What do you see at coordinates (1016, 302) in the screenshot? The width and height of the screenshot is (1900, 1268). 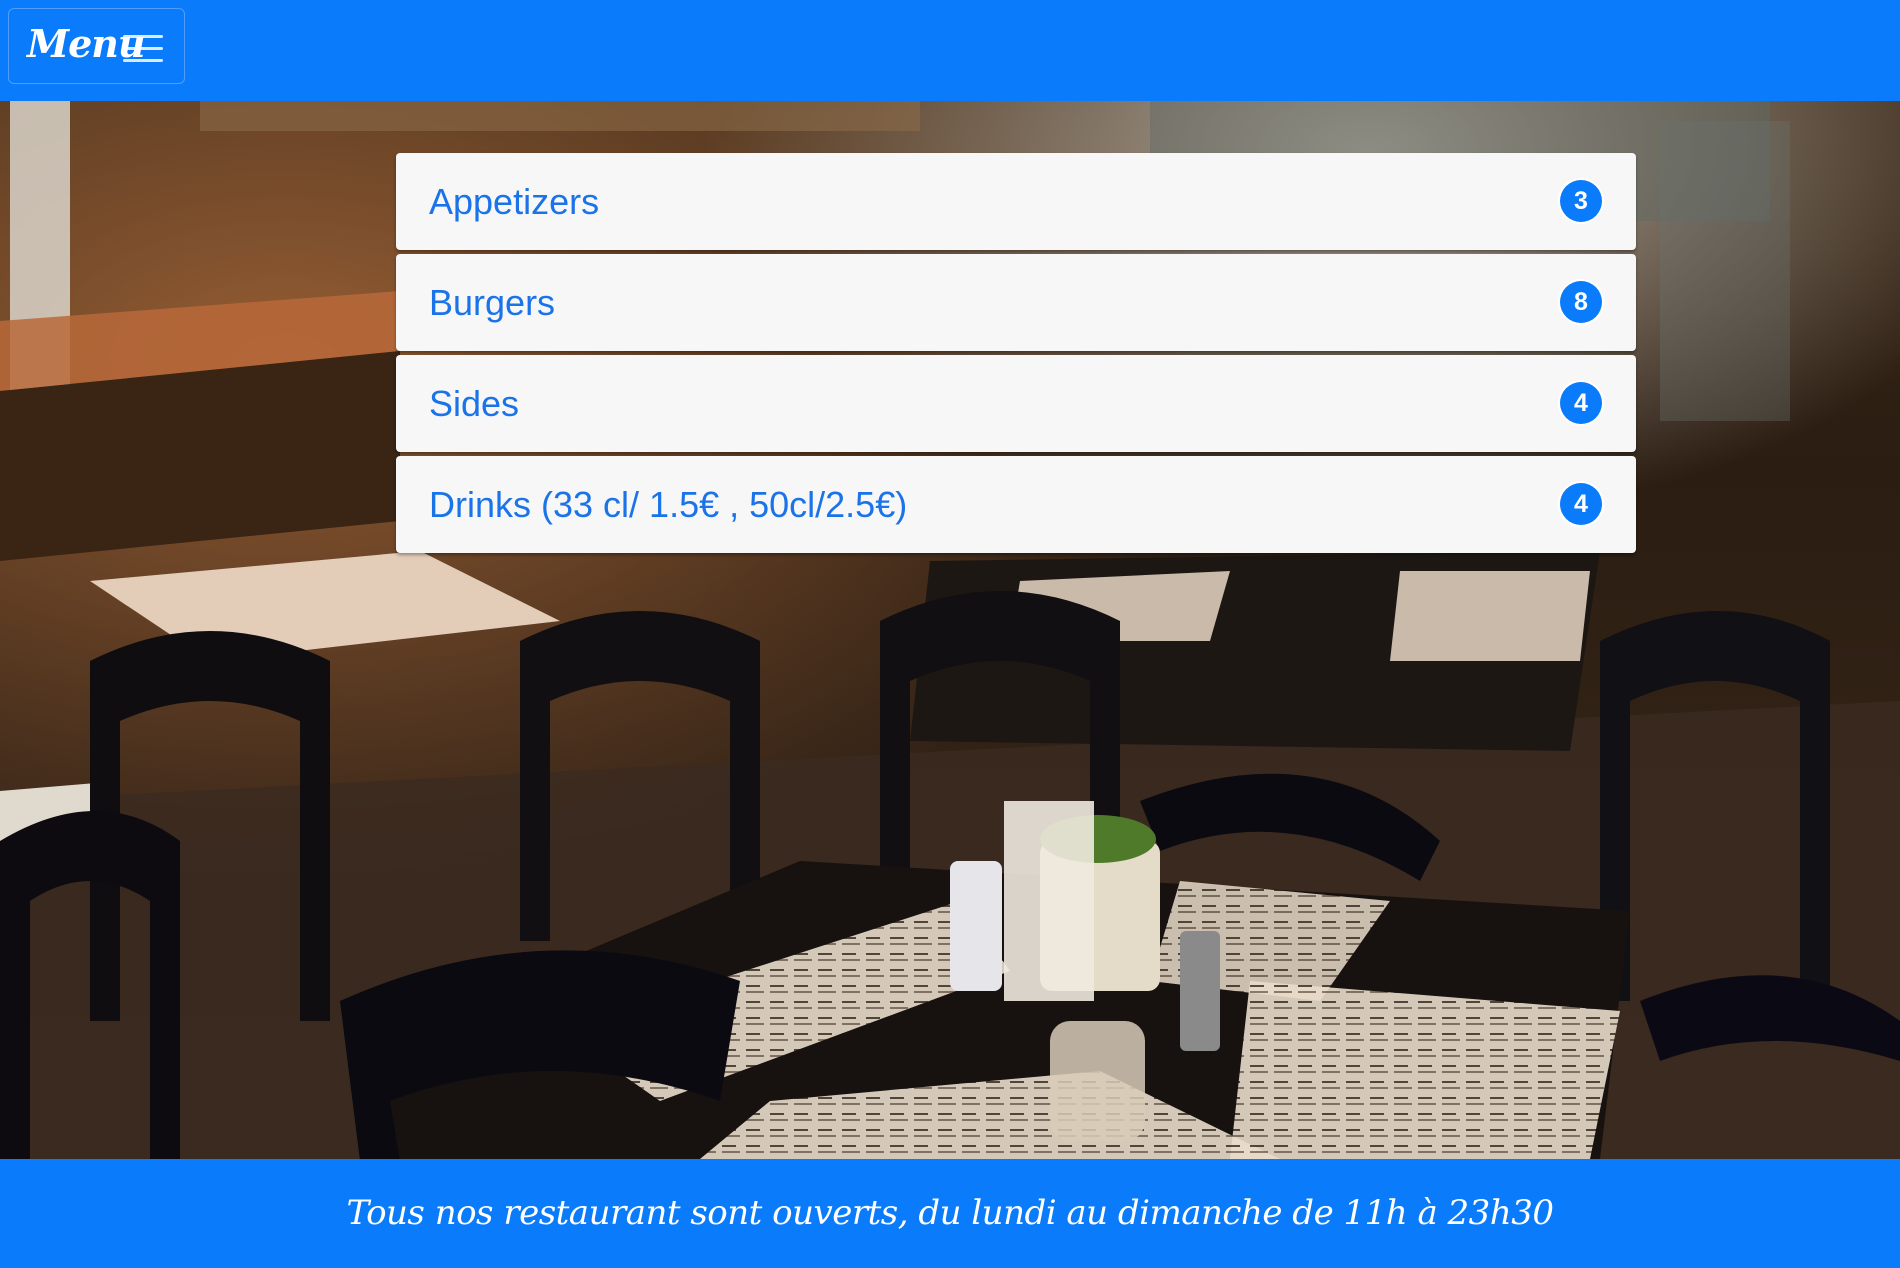 I see `category-item-burgers: Burgers 8` at bounding box center [1016, 302].